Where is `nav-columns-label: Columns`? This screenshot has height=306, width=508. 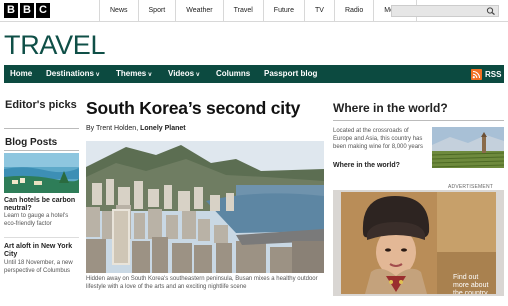 nav-columns-label: Columns is located at coordinates (233, 73).